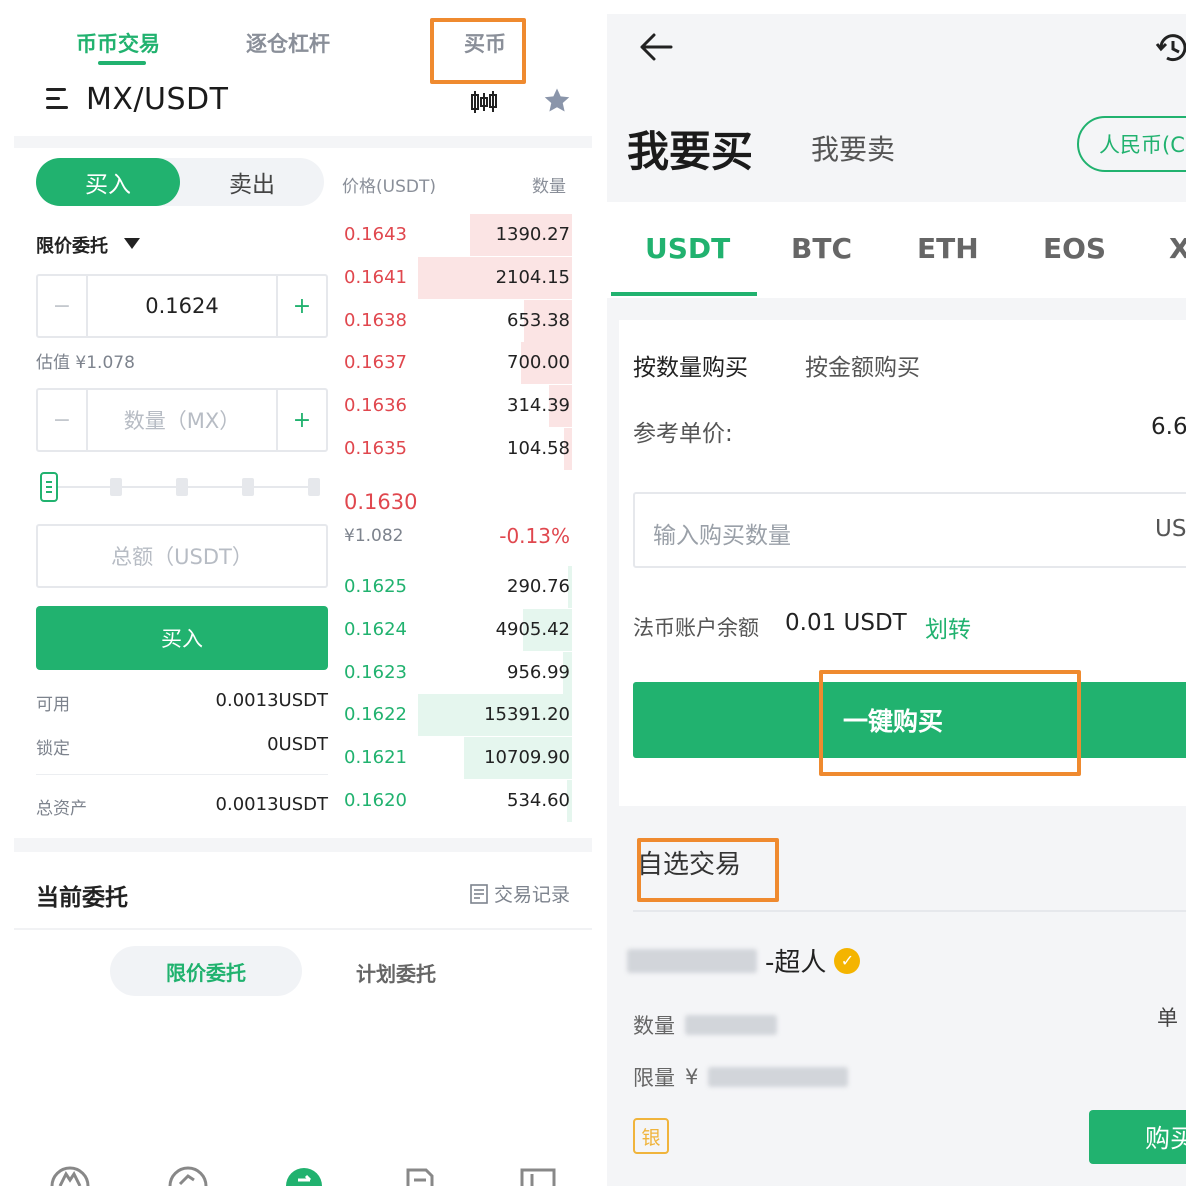  I want to click on orderbook-qty: 4905.42, so click(532, 629).